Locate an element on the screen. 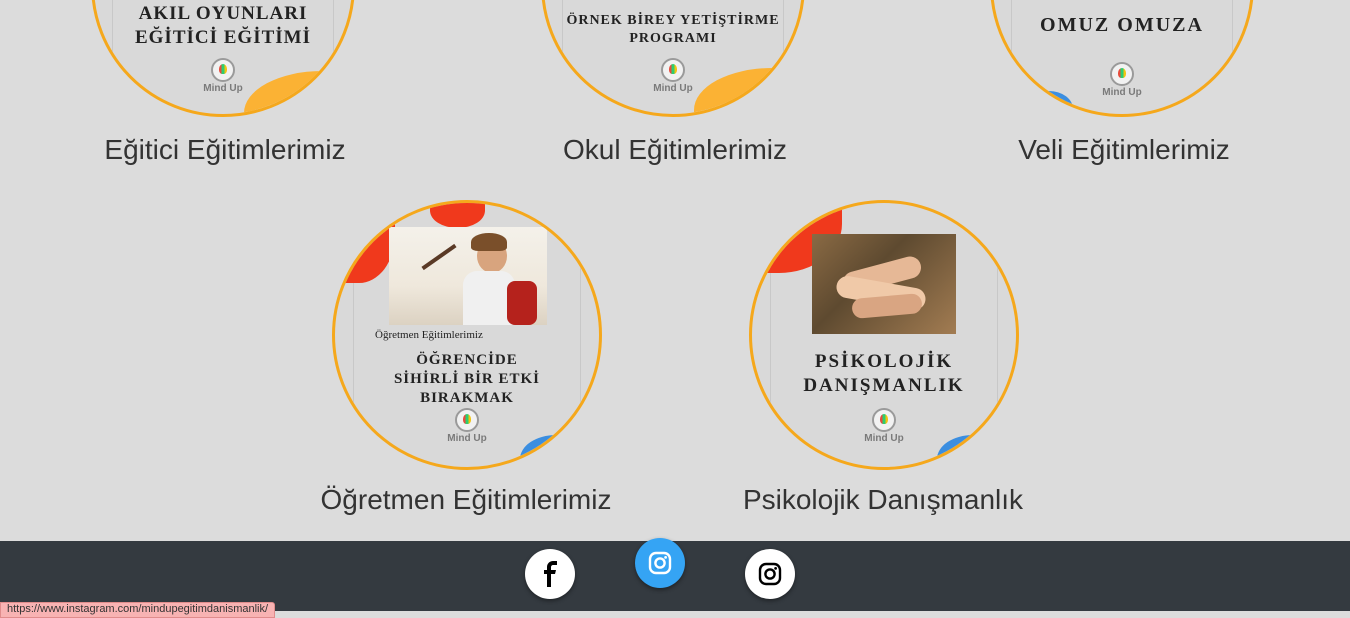 This screenshot has width=1350, height=618. card-image-psikolojik: PSİKOLOJİK DANIŞMANLIK Mind Up is located at coordinates (884, 335).